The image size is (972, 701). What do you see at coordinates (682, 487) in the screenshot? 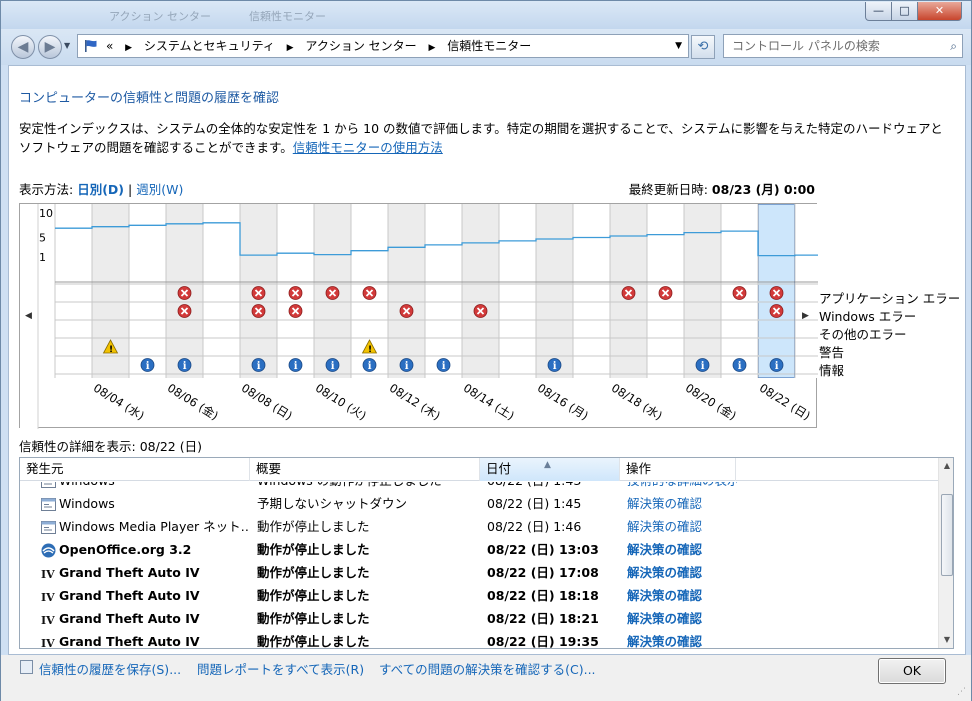
I see `row-action-link: 技術的な詳細の表示` at bounding box center [682, 487].